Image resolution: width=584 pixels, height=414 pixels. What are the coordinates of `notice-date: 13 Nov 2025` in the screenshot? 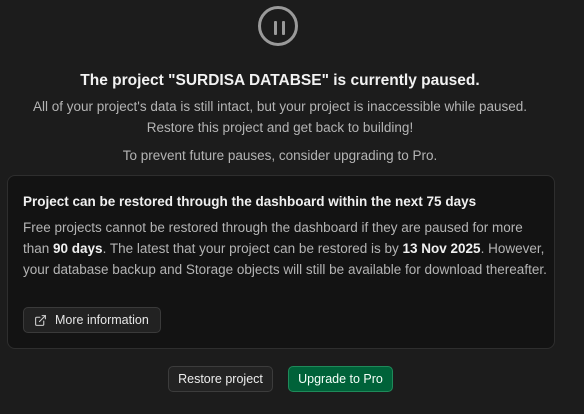 It's located at (441, 248).